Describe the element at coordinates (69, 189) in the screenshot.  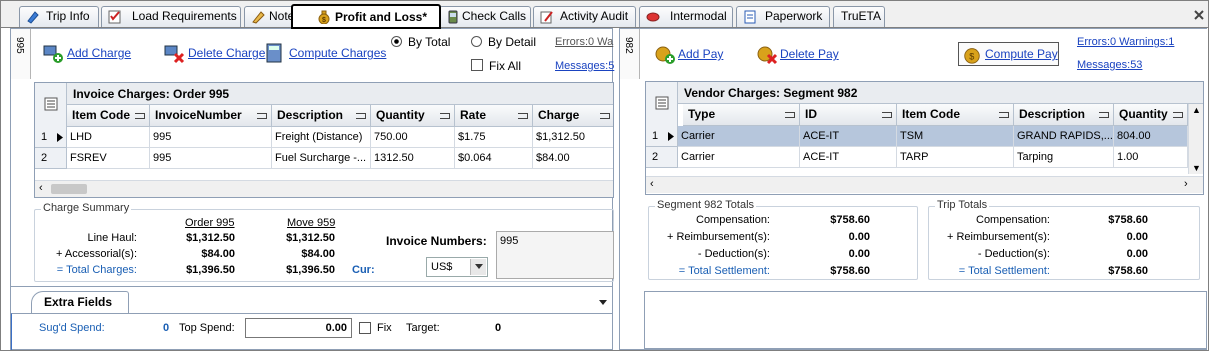
I see `scrollbar-thumb` at that location.